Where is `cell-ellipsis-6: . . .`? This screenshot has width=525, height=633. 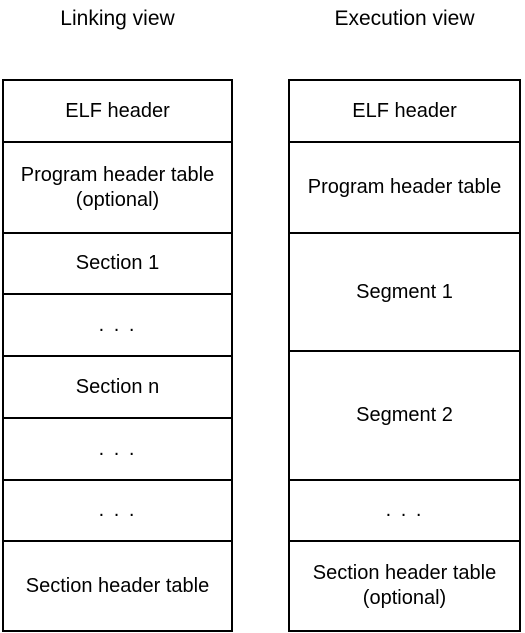
cell-ellipsis-6: . . . is located at coordinates (117, 511).